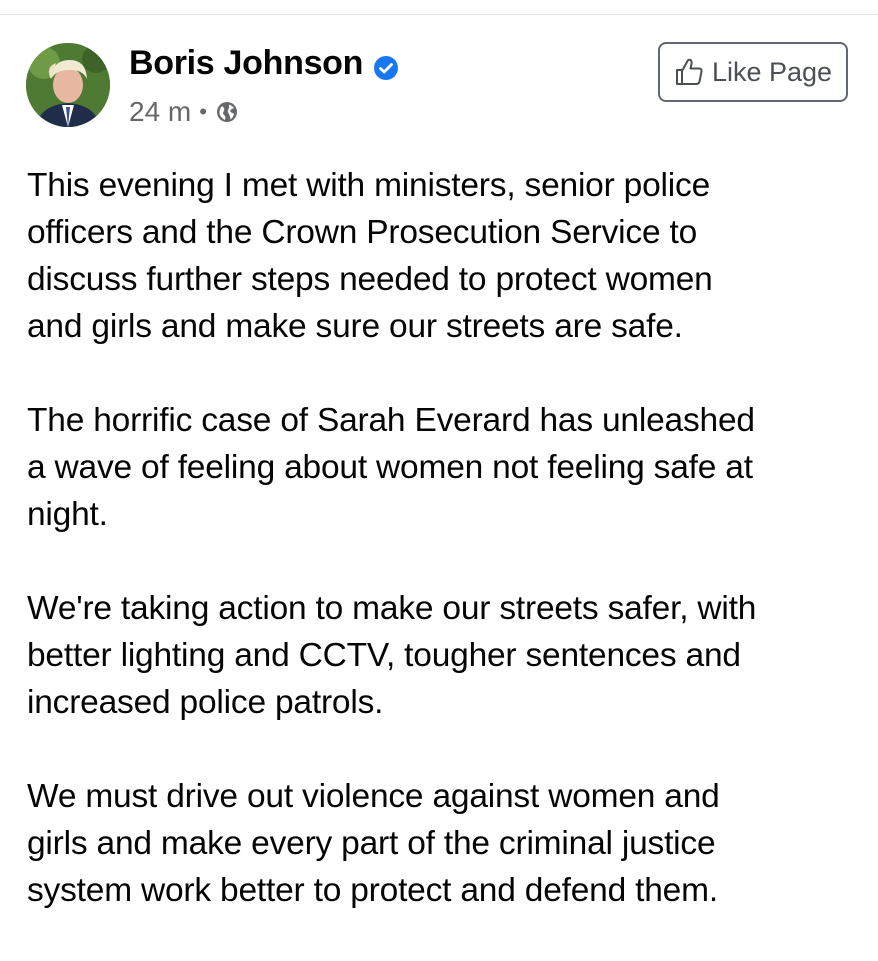 The height and width of the screenshot is (961, 878). Describe the element at coordinates (227, 112) in the screenshot. I see `globe-icon` at that location.